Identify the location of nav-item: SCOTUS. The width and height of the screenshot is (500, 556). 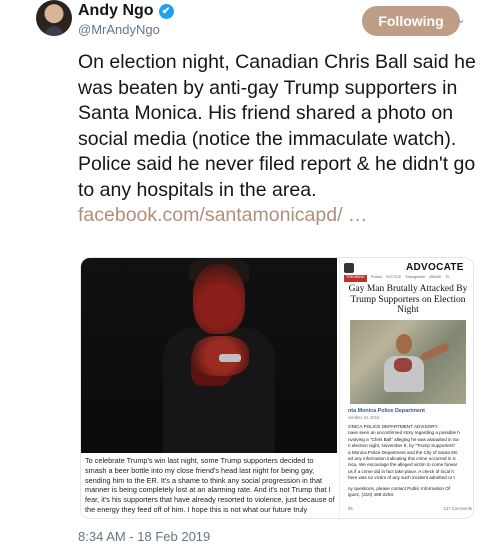
(394, 277).